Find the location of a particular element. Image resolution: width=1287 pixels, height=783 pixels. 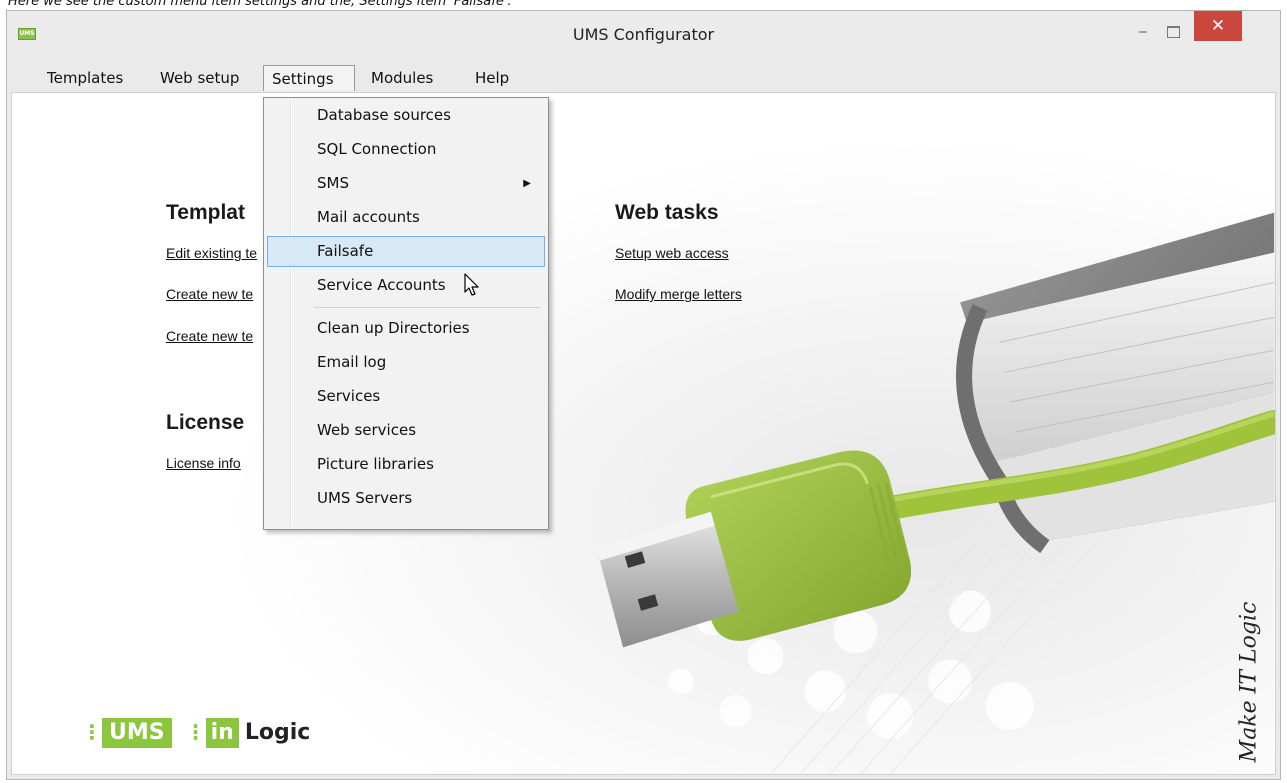

menu-templates: Templates is located at coordinates (85, 78).